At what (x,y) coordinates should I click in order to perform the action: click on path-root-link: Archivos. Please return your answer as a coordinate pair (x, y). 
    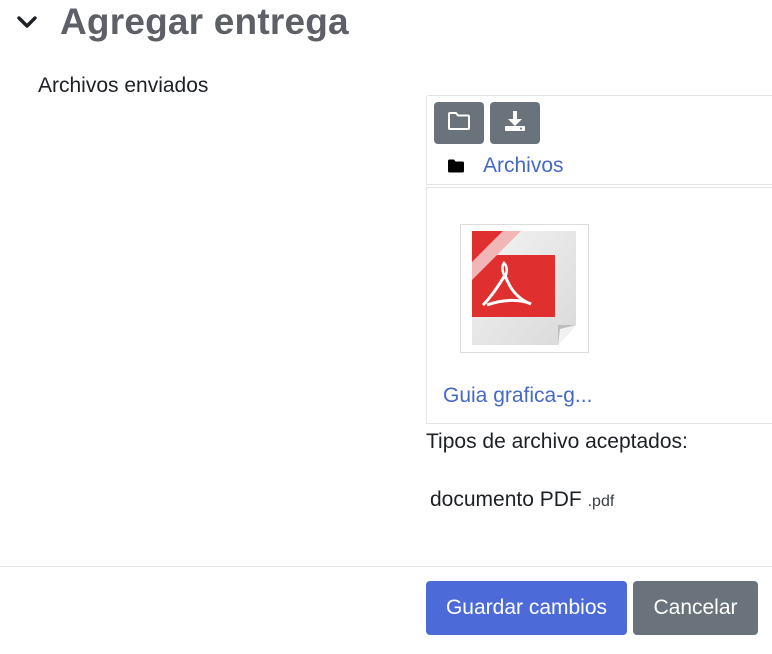
    Looking at the image, I should click on (523, 166).